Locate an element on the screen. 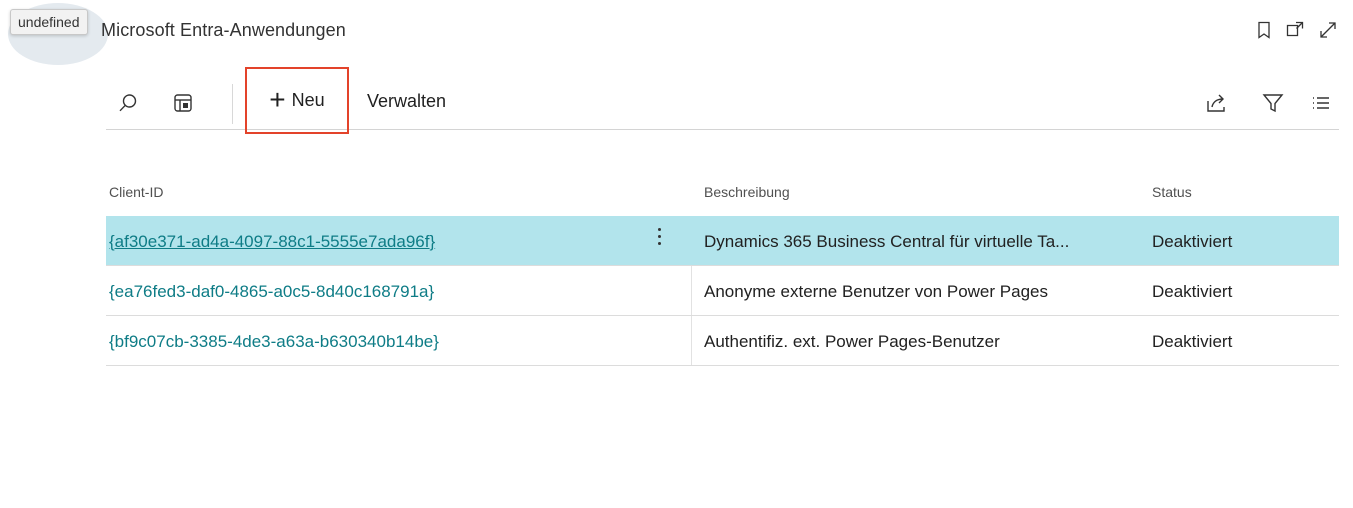 This screenshot has height=508, width=1353. description-cell: Authentifiz. ext. Power Pages-Benutzer is located at coordinates (852, 341).